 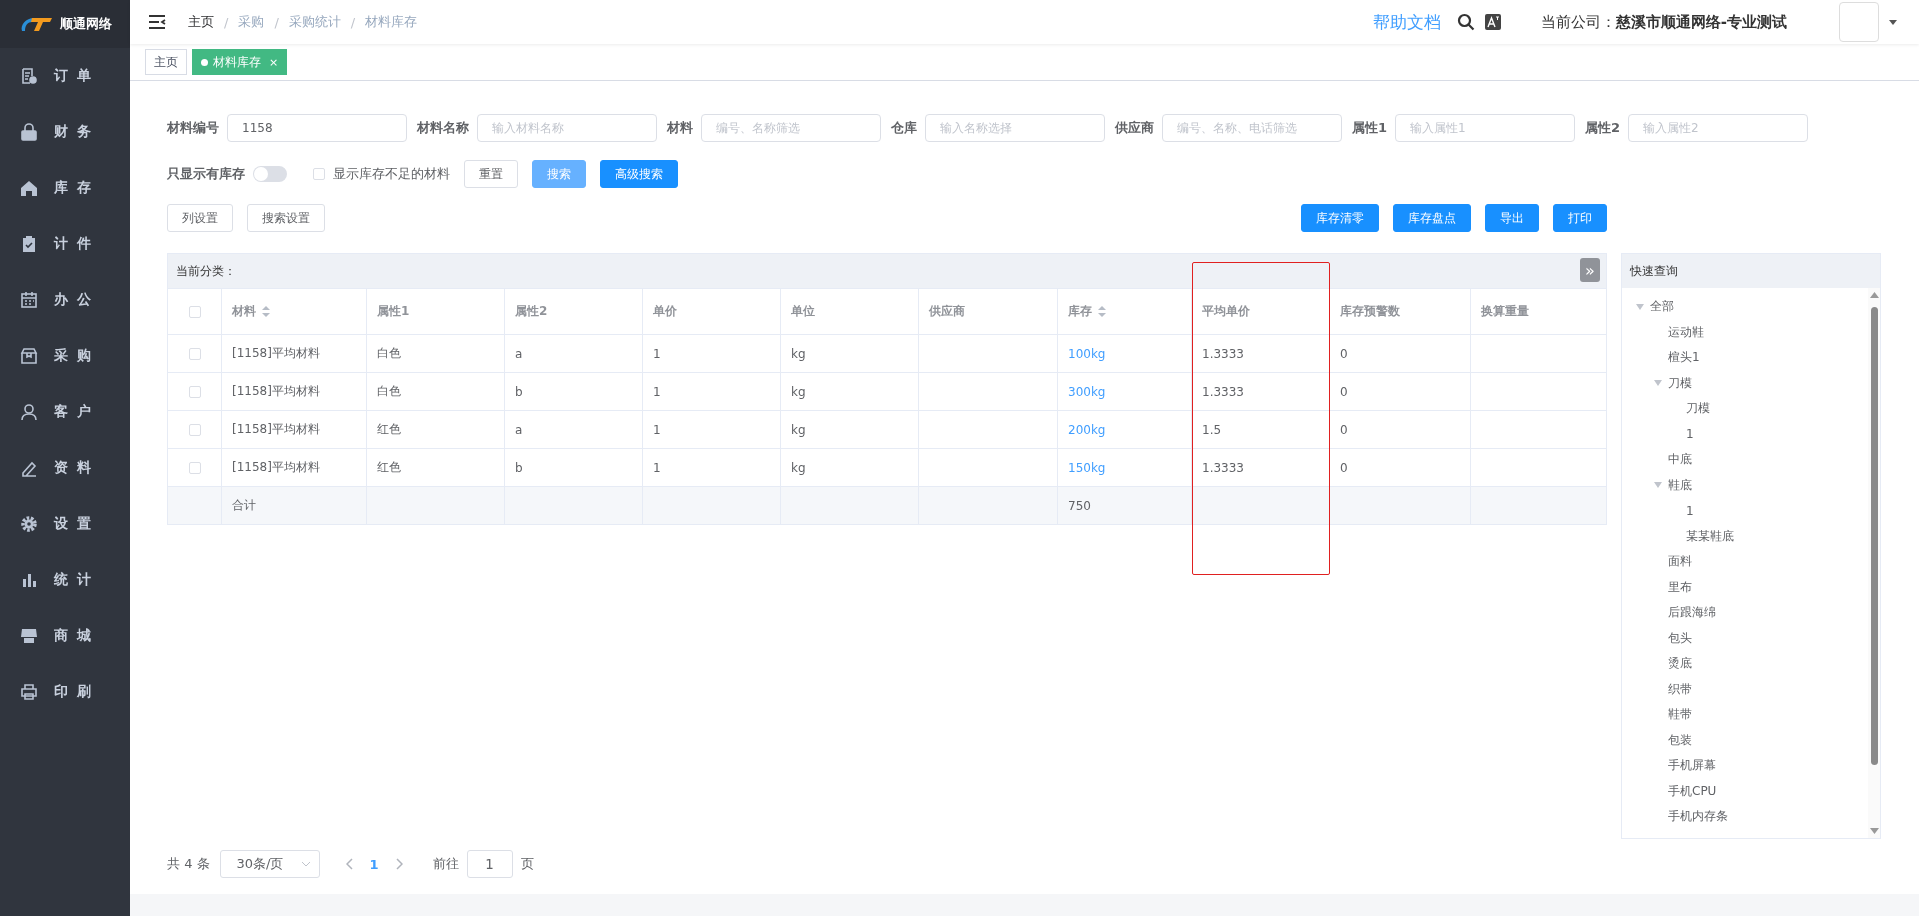 What do you see at coordinates (157, 22) in the screenshot?
I see `menu-icon` at bounding box center [157, 22].